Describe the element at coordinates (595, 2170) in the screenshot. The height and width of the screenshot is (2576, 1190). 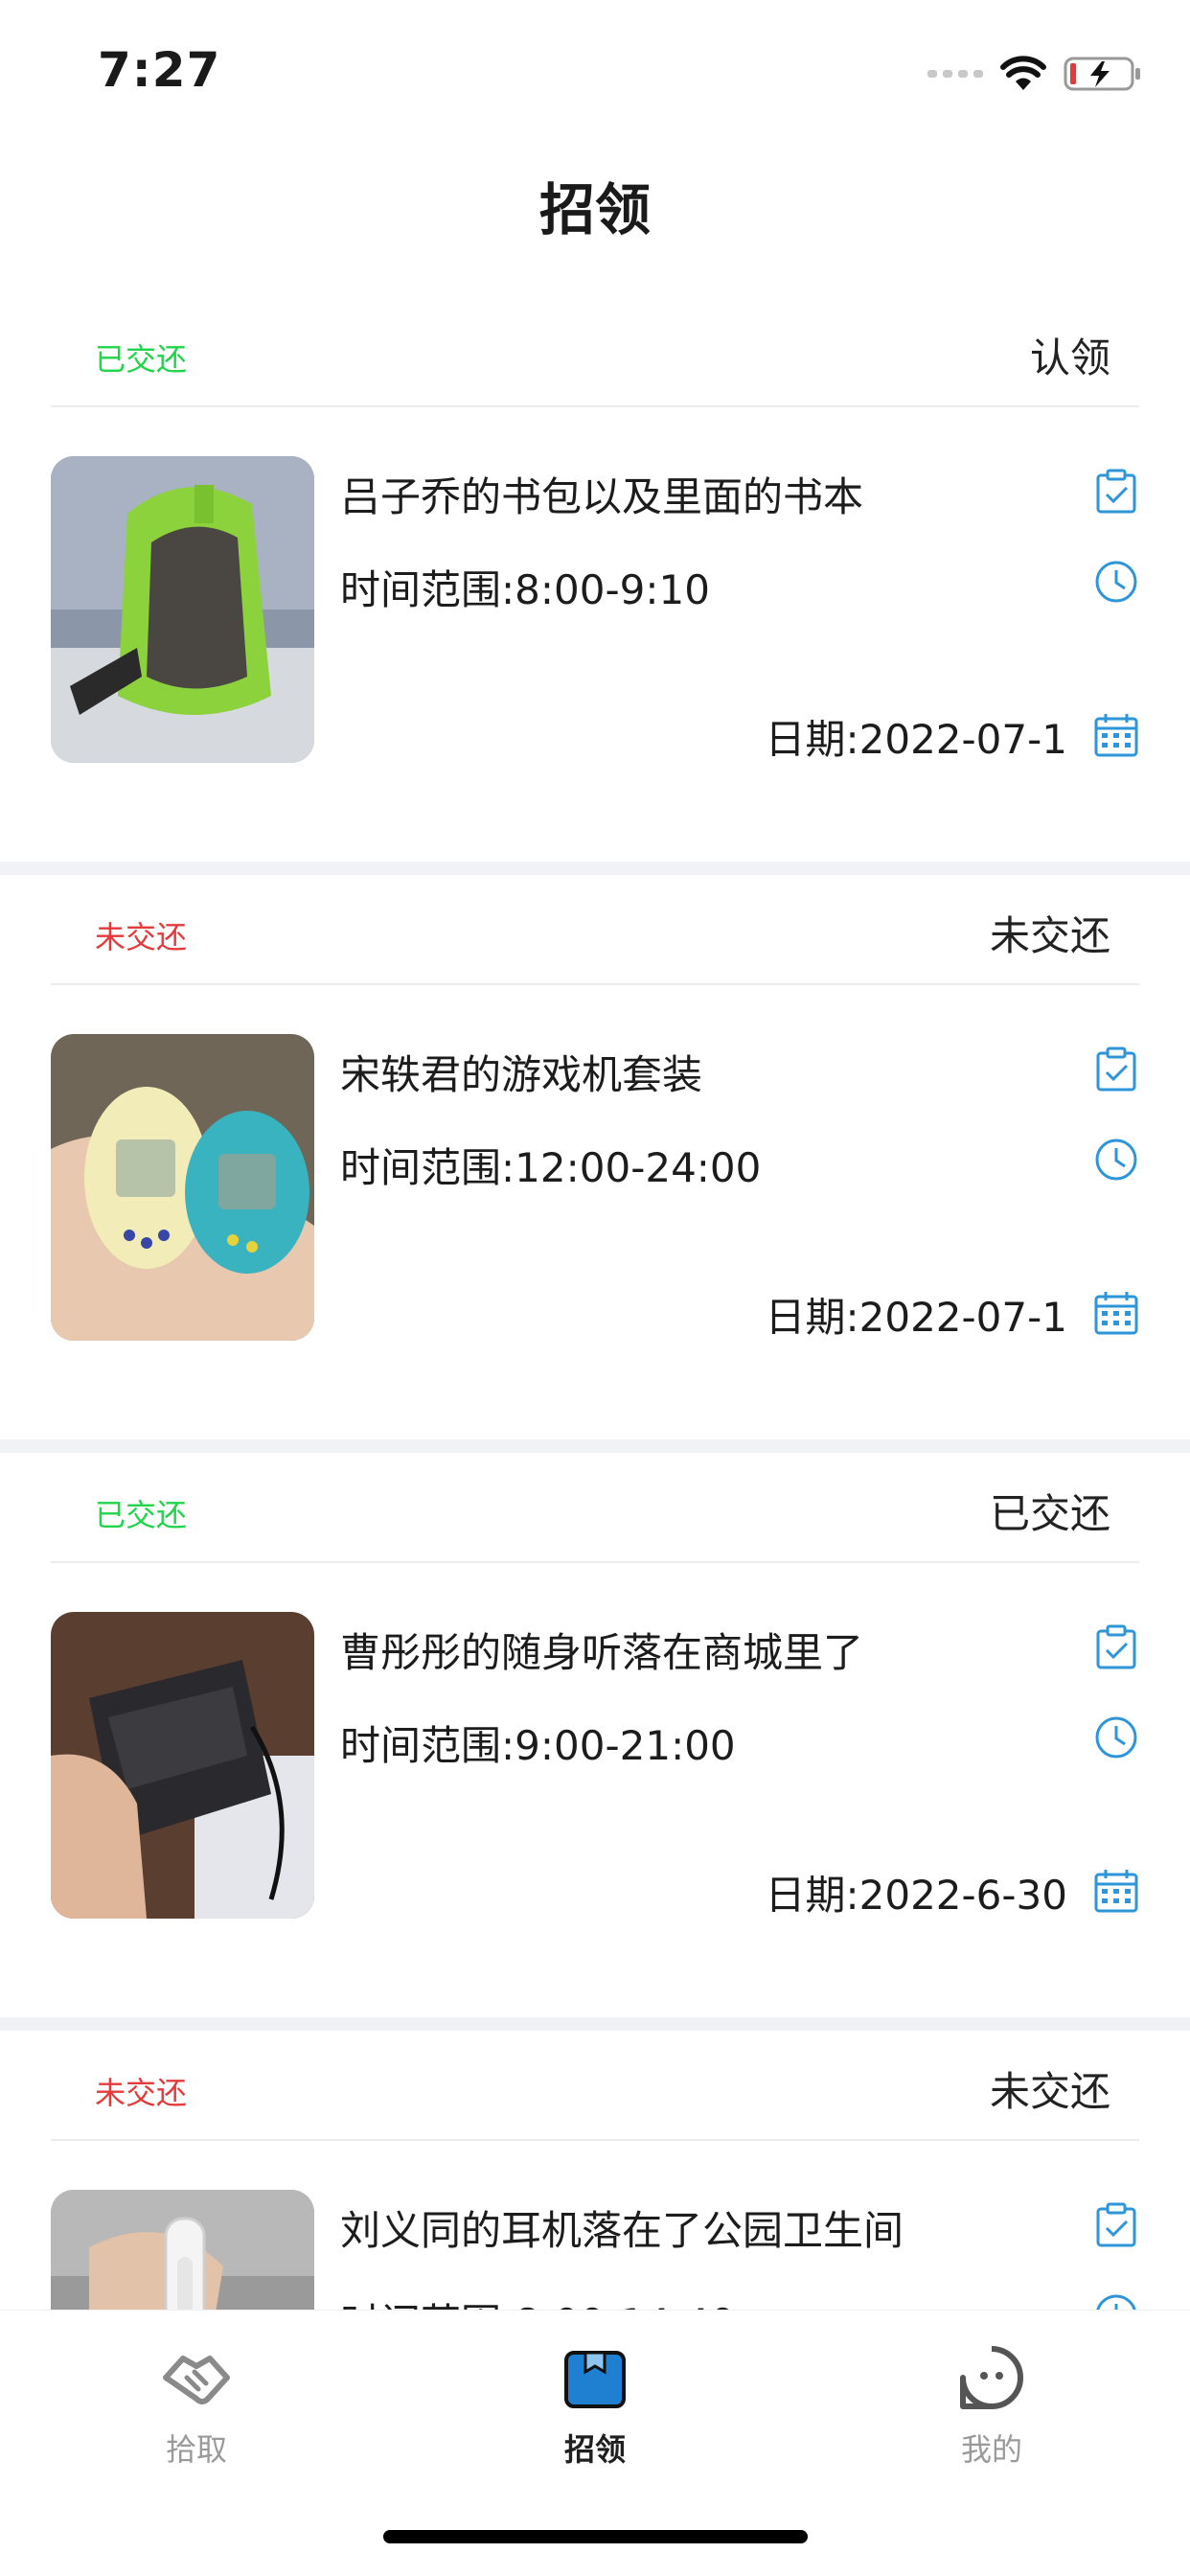
I see `list-item: 未交还 未交还 刘义同的耳机落在了公园卫生间 时间范围:8:00-14:40` at that location.